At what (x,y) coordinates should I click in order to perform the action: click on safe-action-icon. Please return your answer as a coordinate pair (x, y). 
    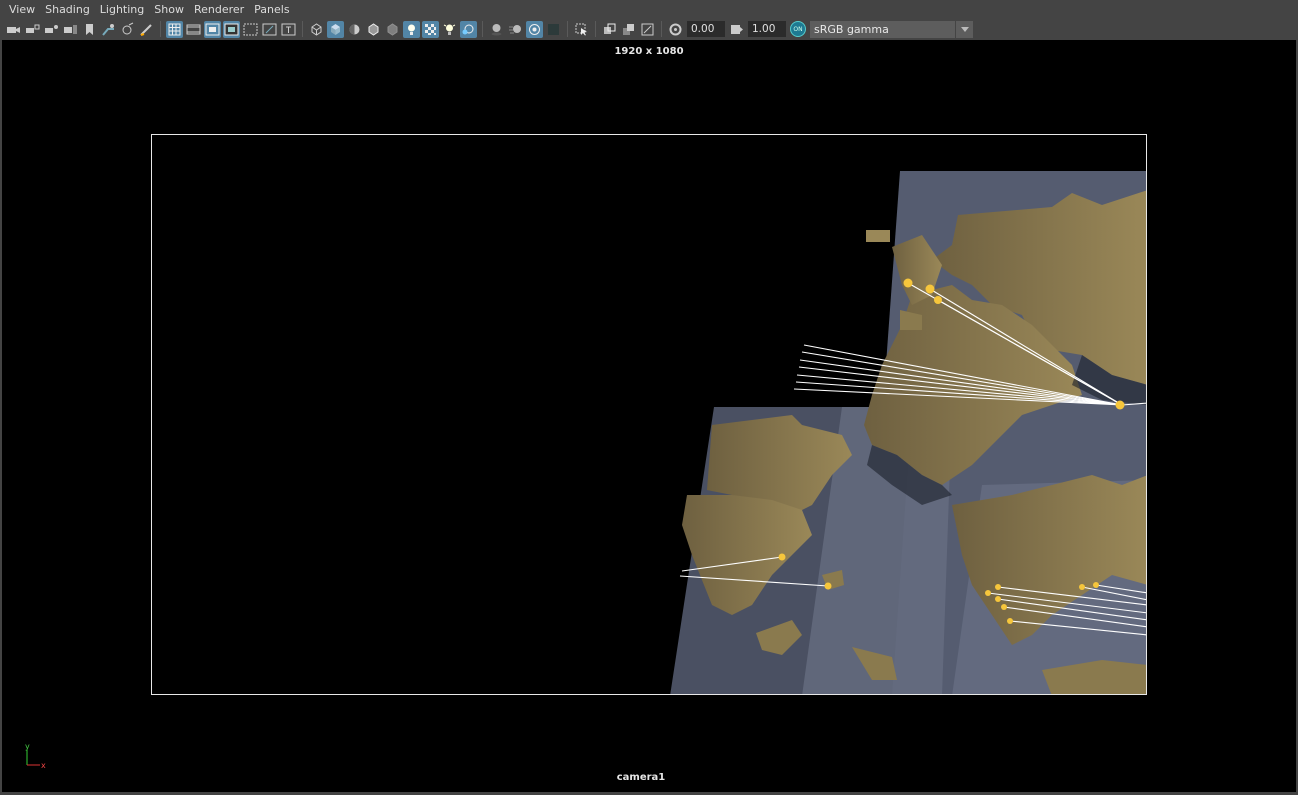
    Looking at the image, I should click on (269, 29).